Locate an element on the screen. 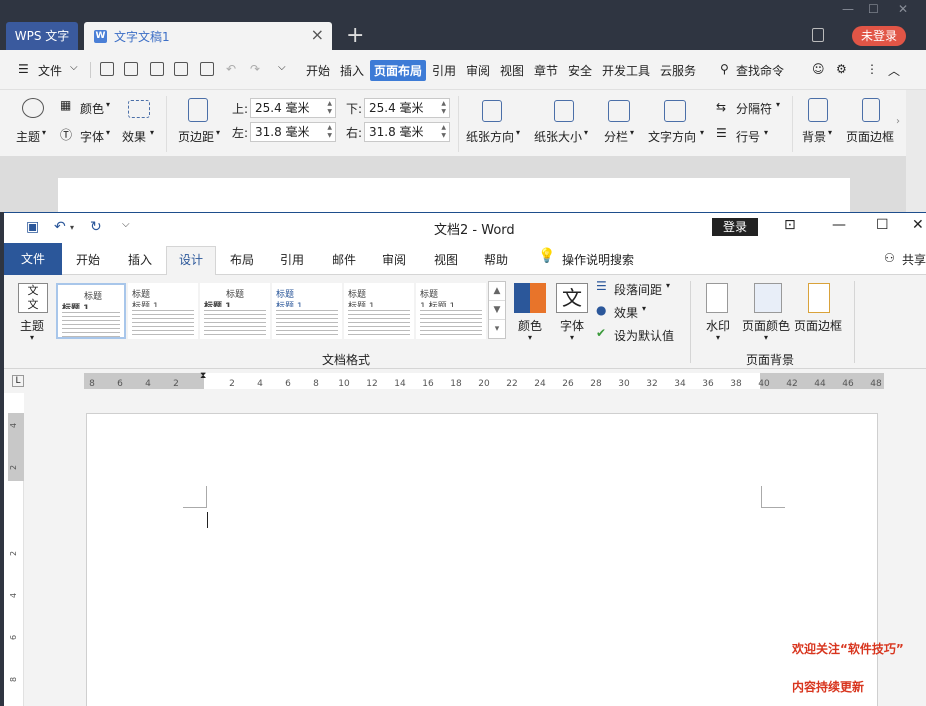 The image size is (926, 706). palette-icon is located at coordinates (33, 108).